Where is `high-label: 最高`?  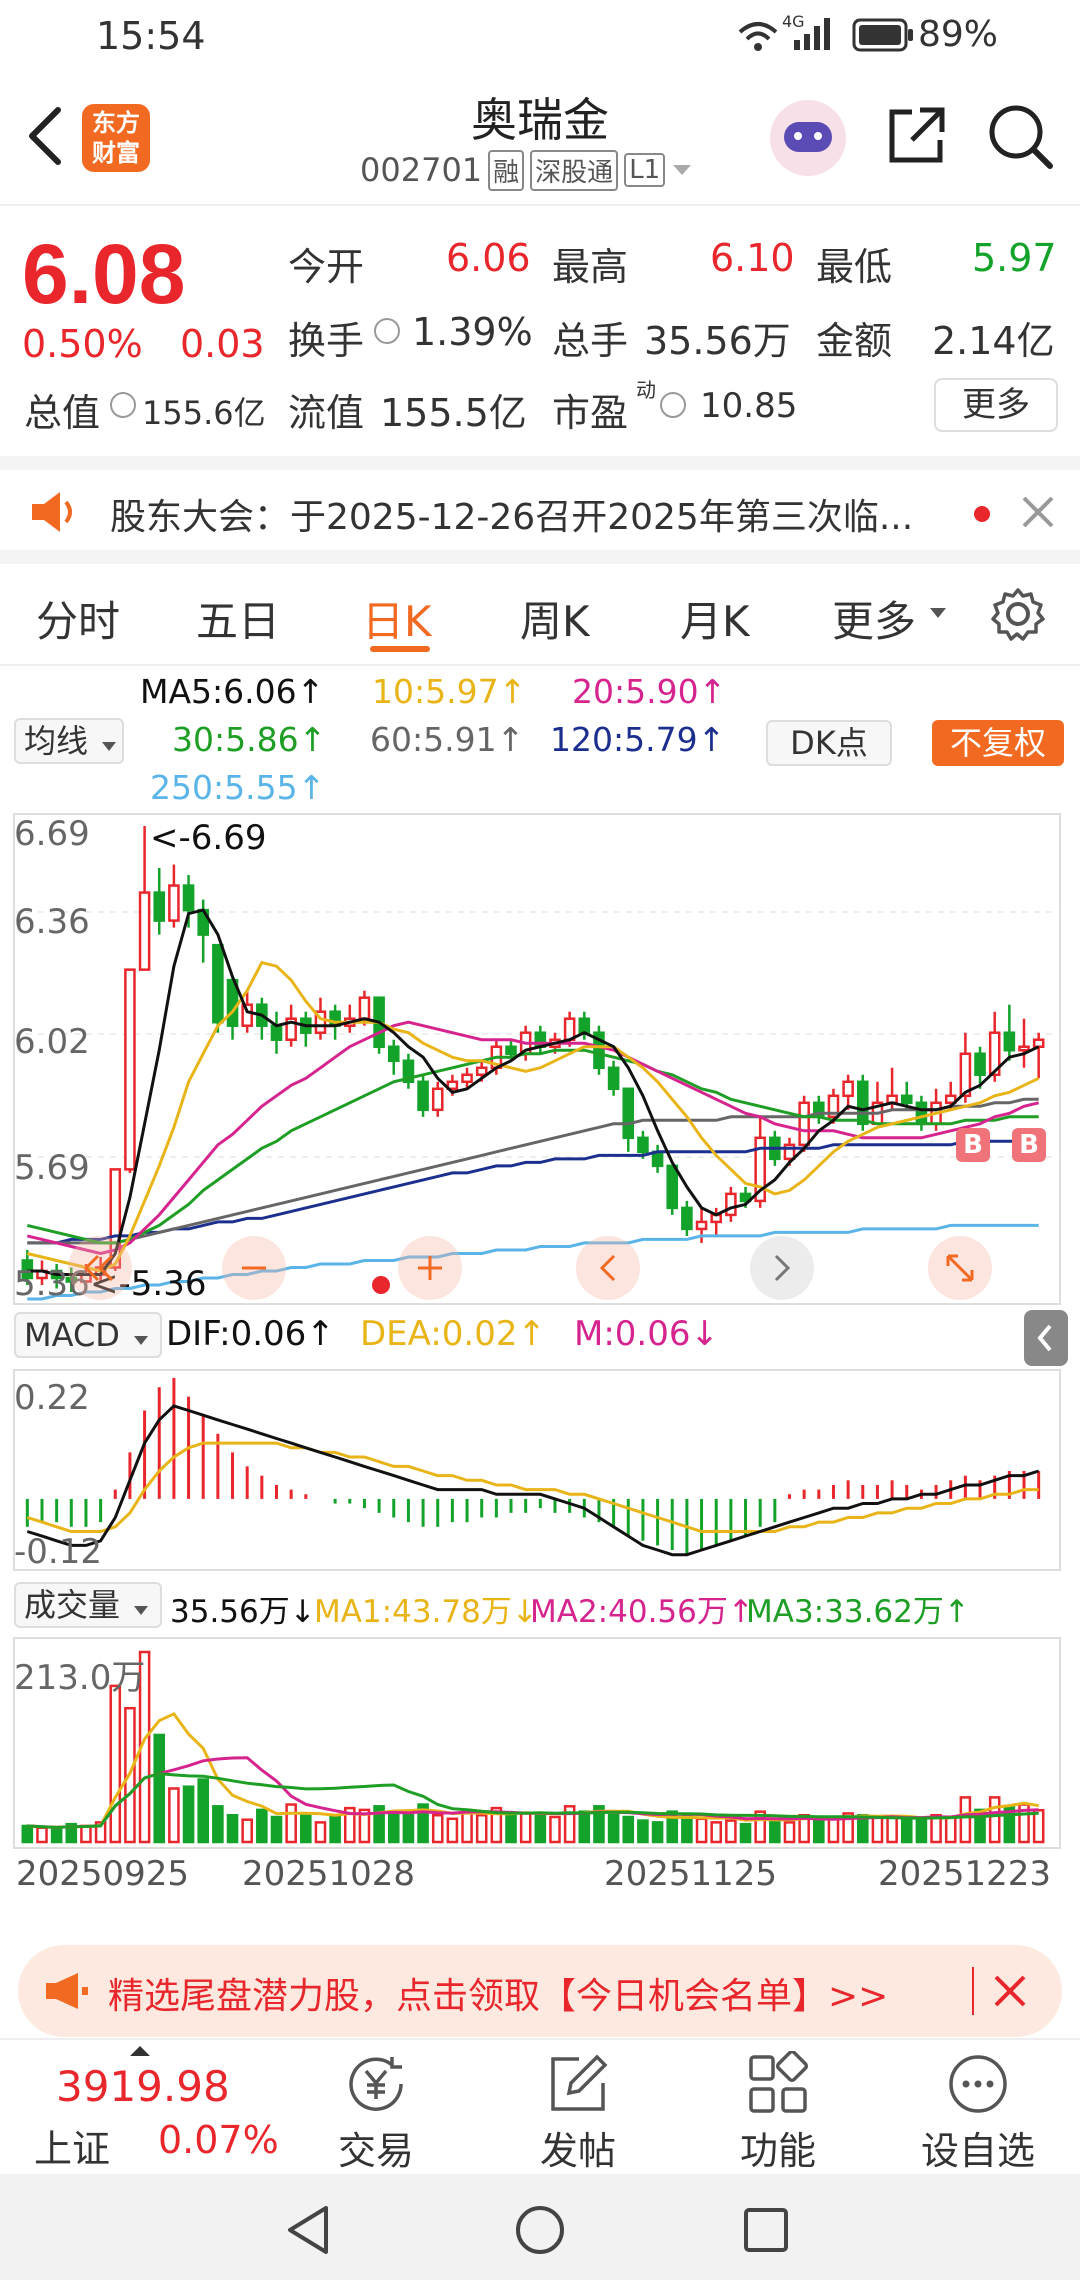 high-label: 最高 is located at coordinates (590, 267).